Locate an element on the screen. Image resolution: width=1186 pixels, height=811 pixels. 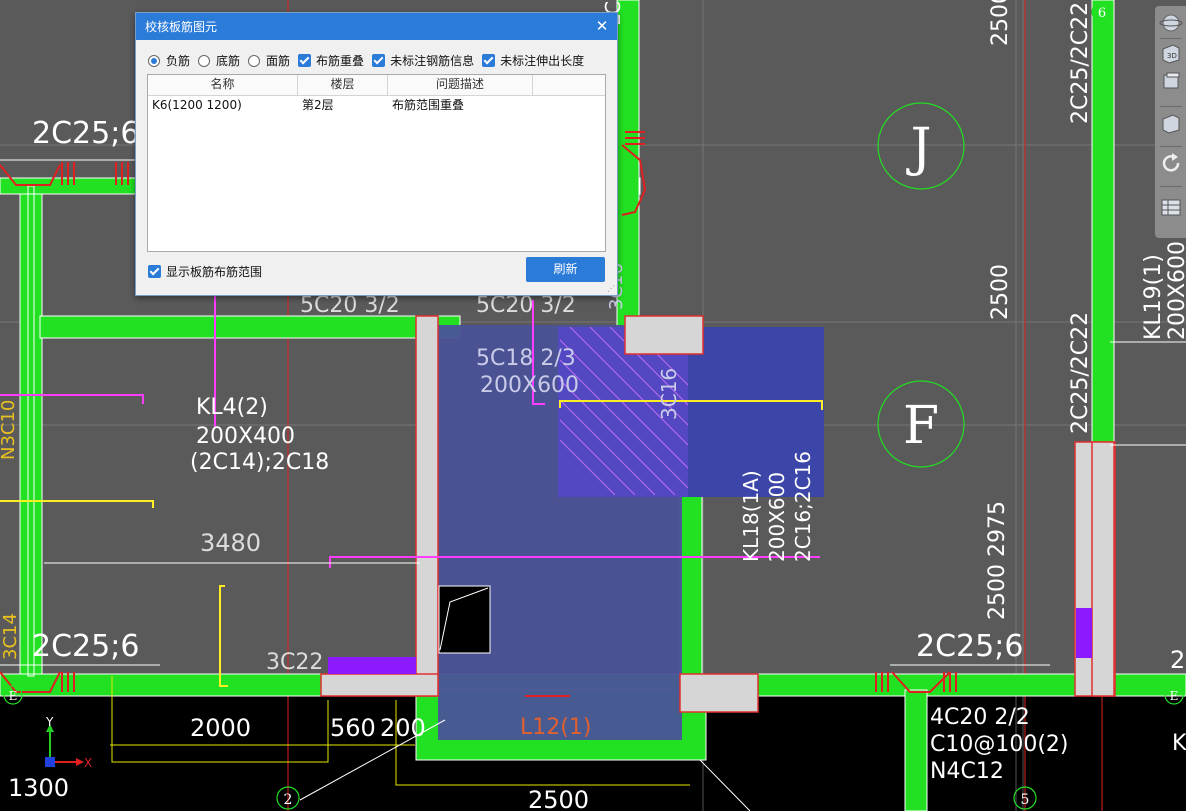
column-header-floor: 楼层 is located at coordinates (343, 85).